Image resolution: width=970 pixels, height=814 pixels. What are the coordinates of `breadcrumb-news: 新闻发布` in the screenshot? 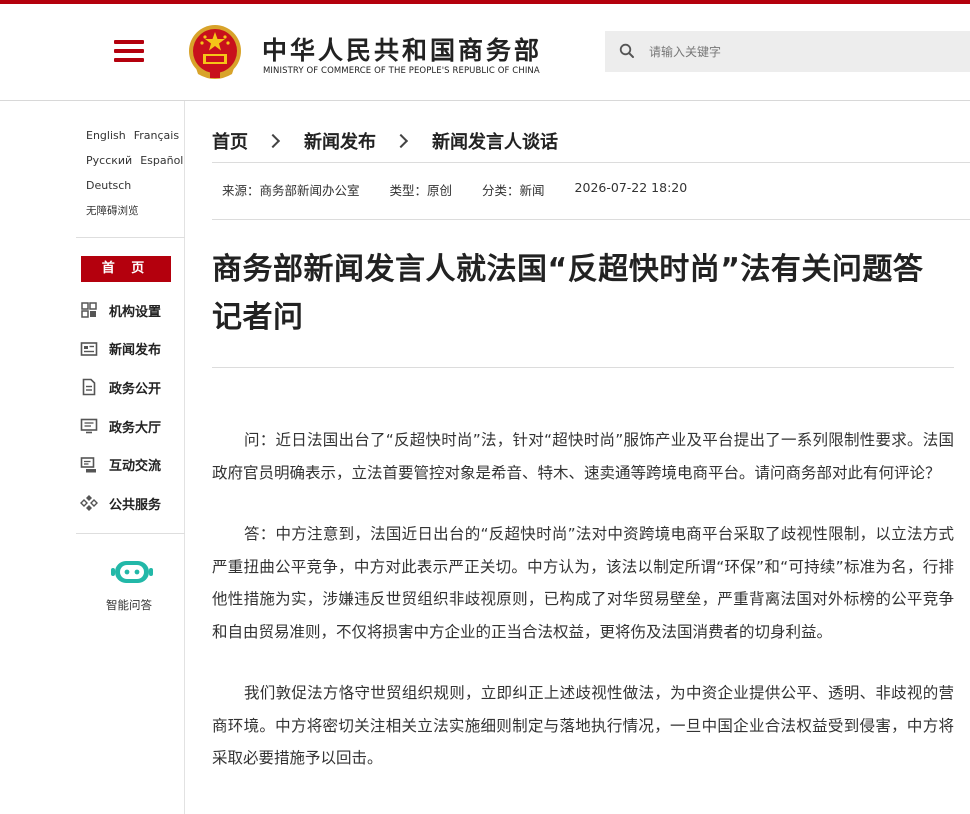 It's located at (340, 141).